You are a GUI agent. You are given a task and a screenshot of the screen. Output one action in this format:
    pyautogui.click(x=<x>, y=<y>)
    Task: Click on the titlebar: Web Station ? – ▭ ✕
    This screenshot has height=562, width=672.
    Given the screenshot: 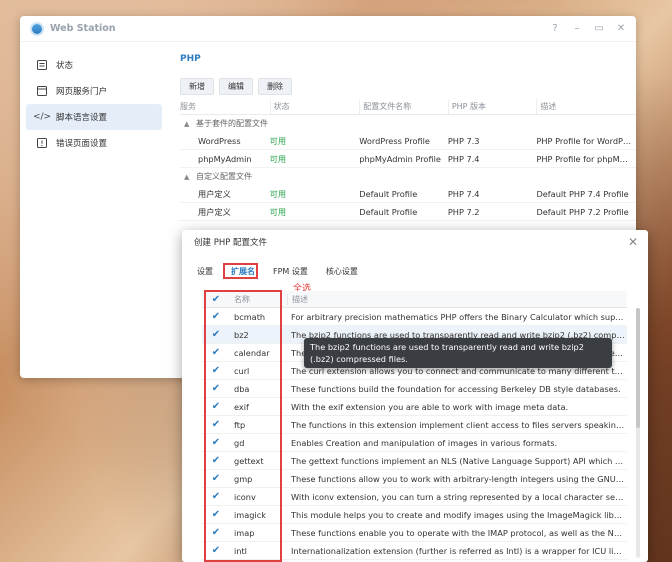 What is the action you would take?
    pyautogui.click(x=328, y=29)
    